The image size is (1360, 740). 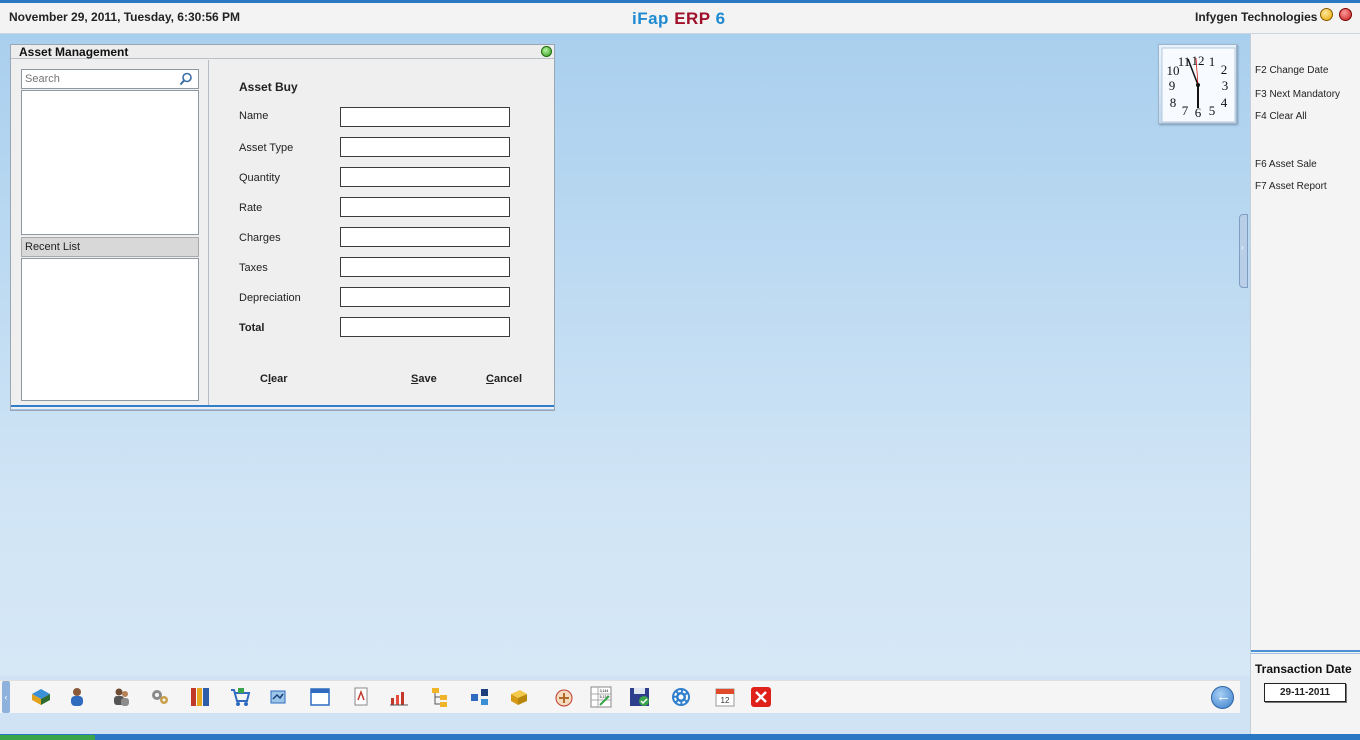 I want to click on package-icon, so click(x=519, y=697).